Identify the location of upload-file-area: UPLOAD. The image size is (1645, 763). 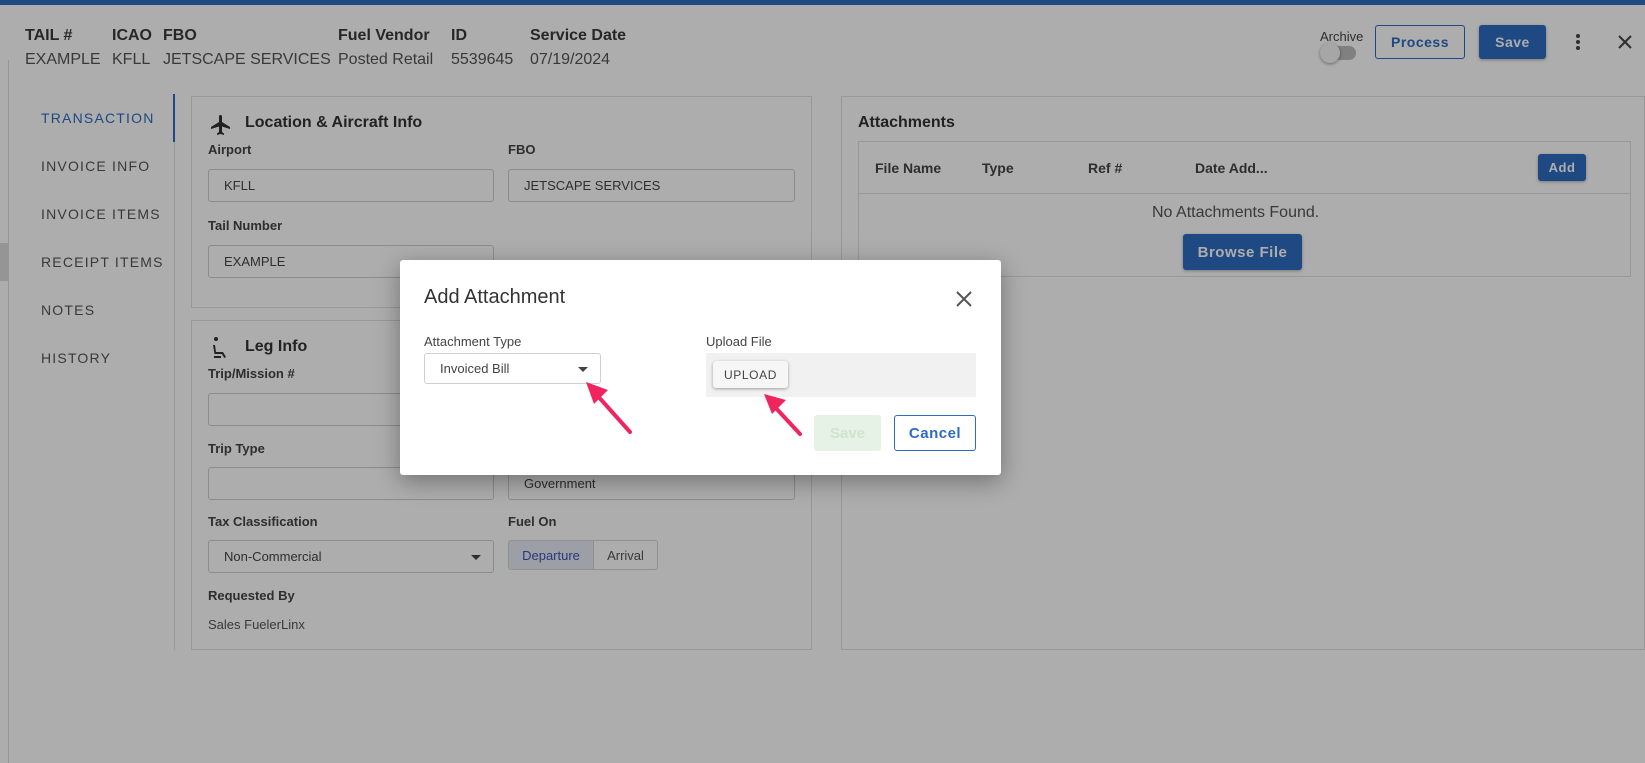
(841, 375).